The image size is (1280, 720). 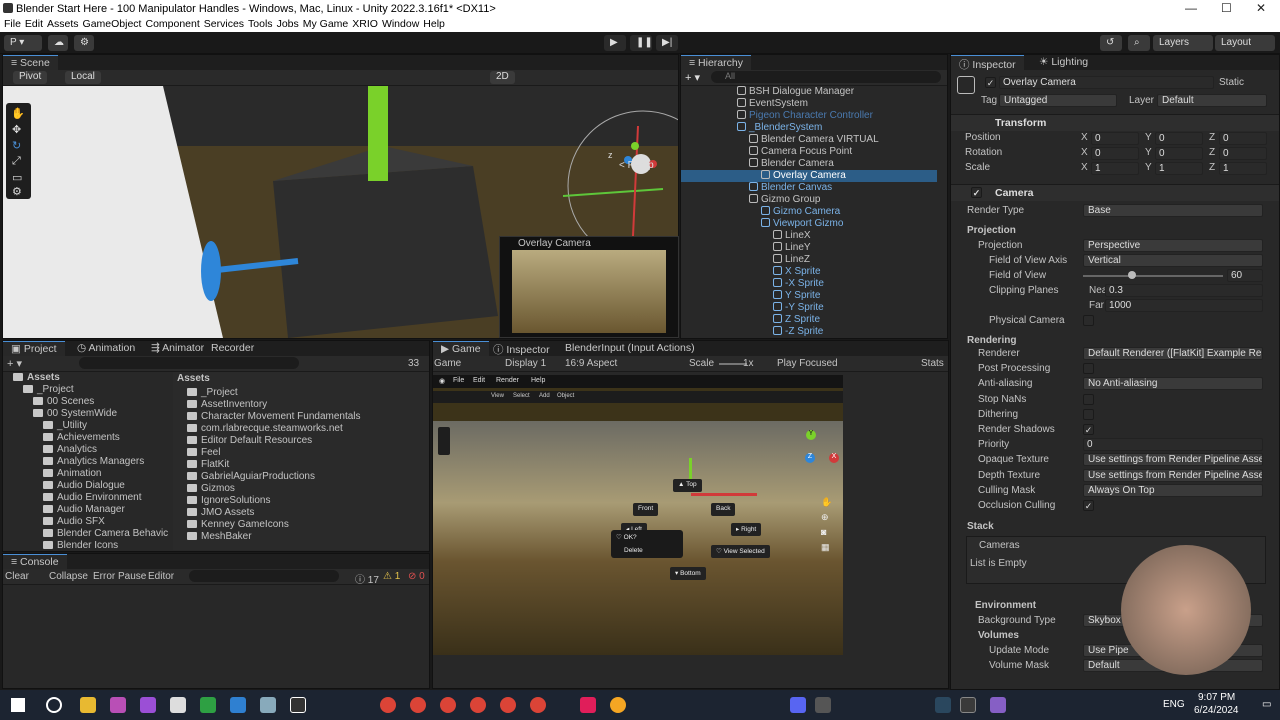 I want to click on project-tree-item: Audio Environment, so click(x=92, y=498).